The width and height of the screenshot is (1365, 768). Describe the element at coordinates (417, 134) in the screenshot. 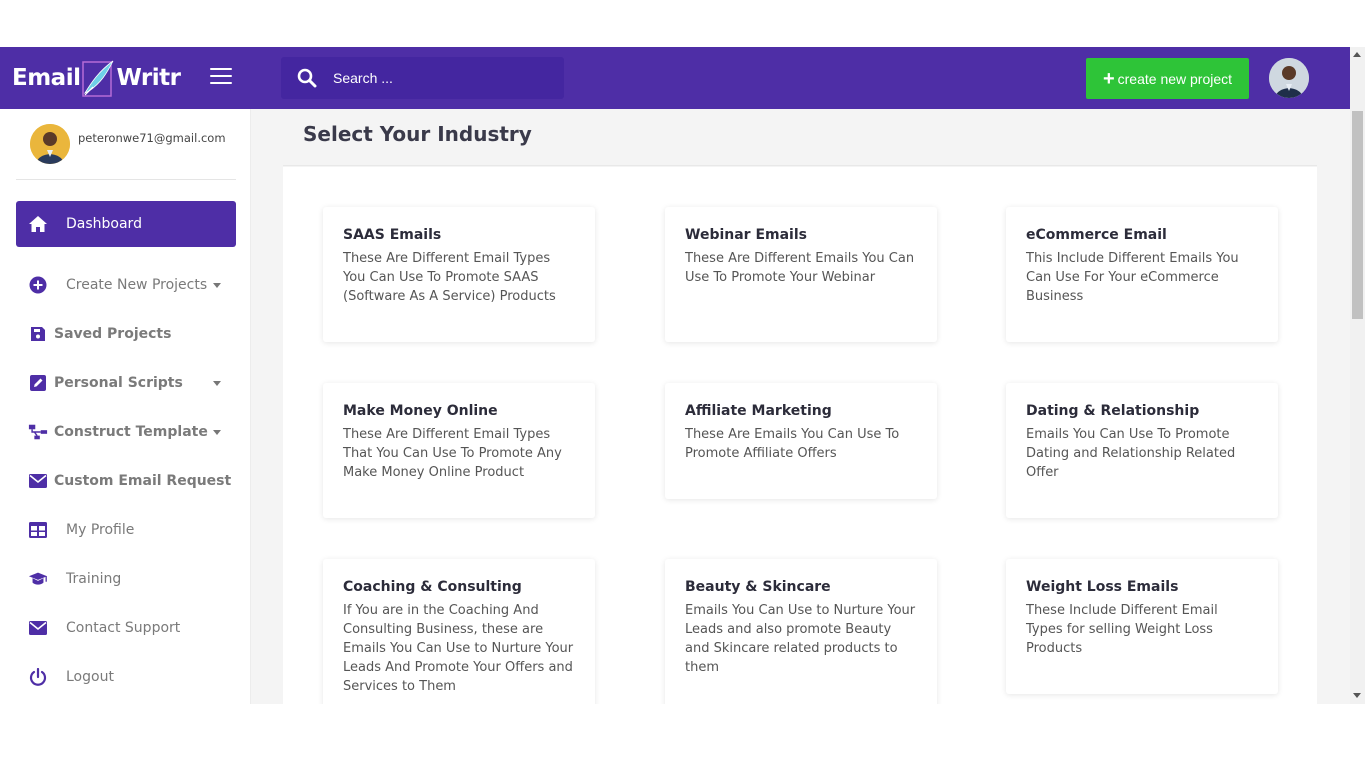

I see `page-title: Select Your Industry` at that location.